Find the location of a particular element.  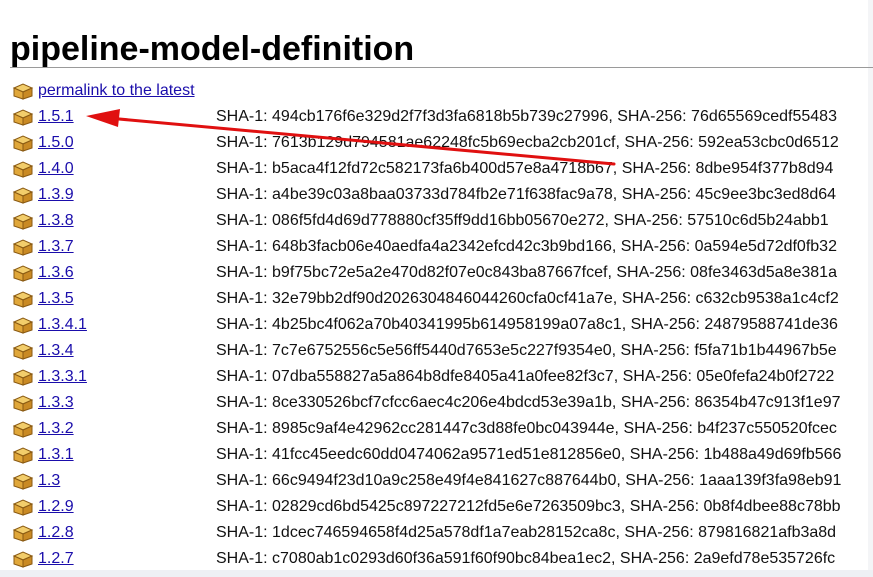

release-version-link: 1.3.4 is located at coordinates (56, 351).